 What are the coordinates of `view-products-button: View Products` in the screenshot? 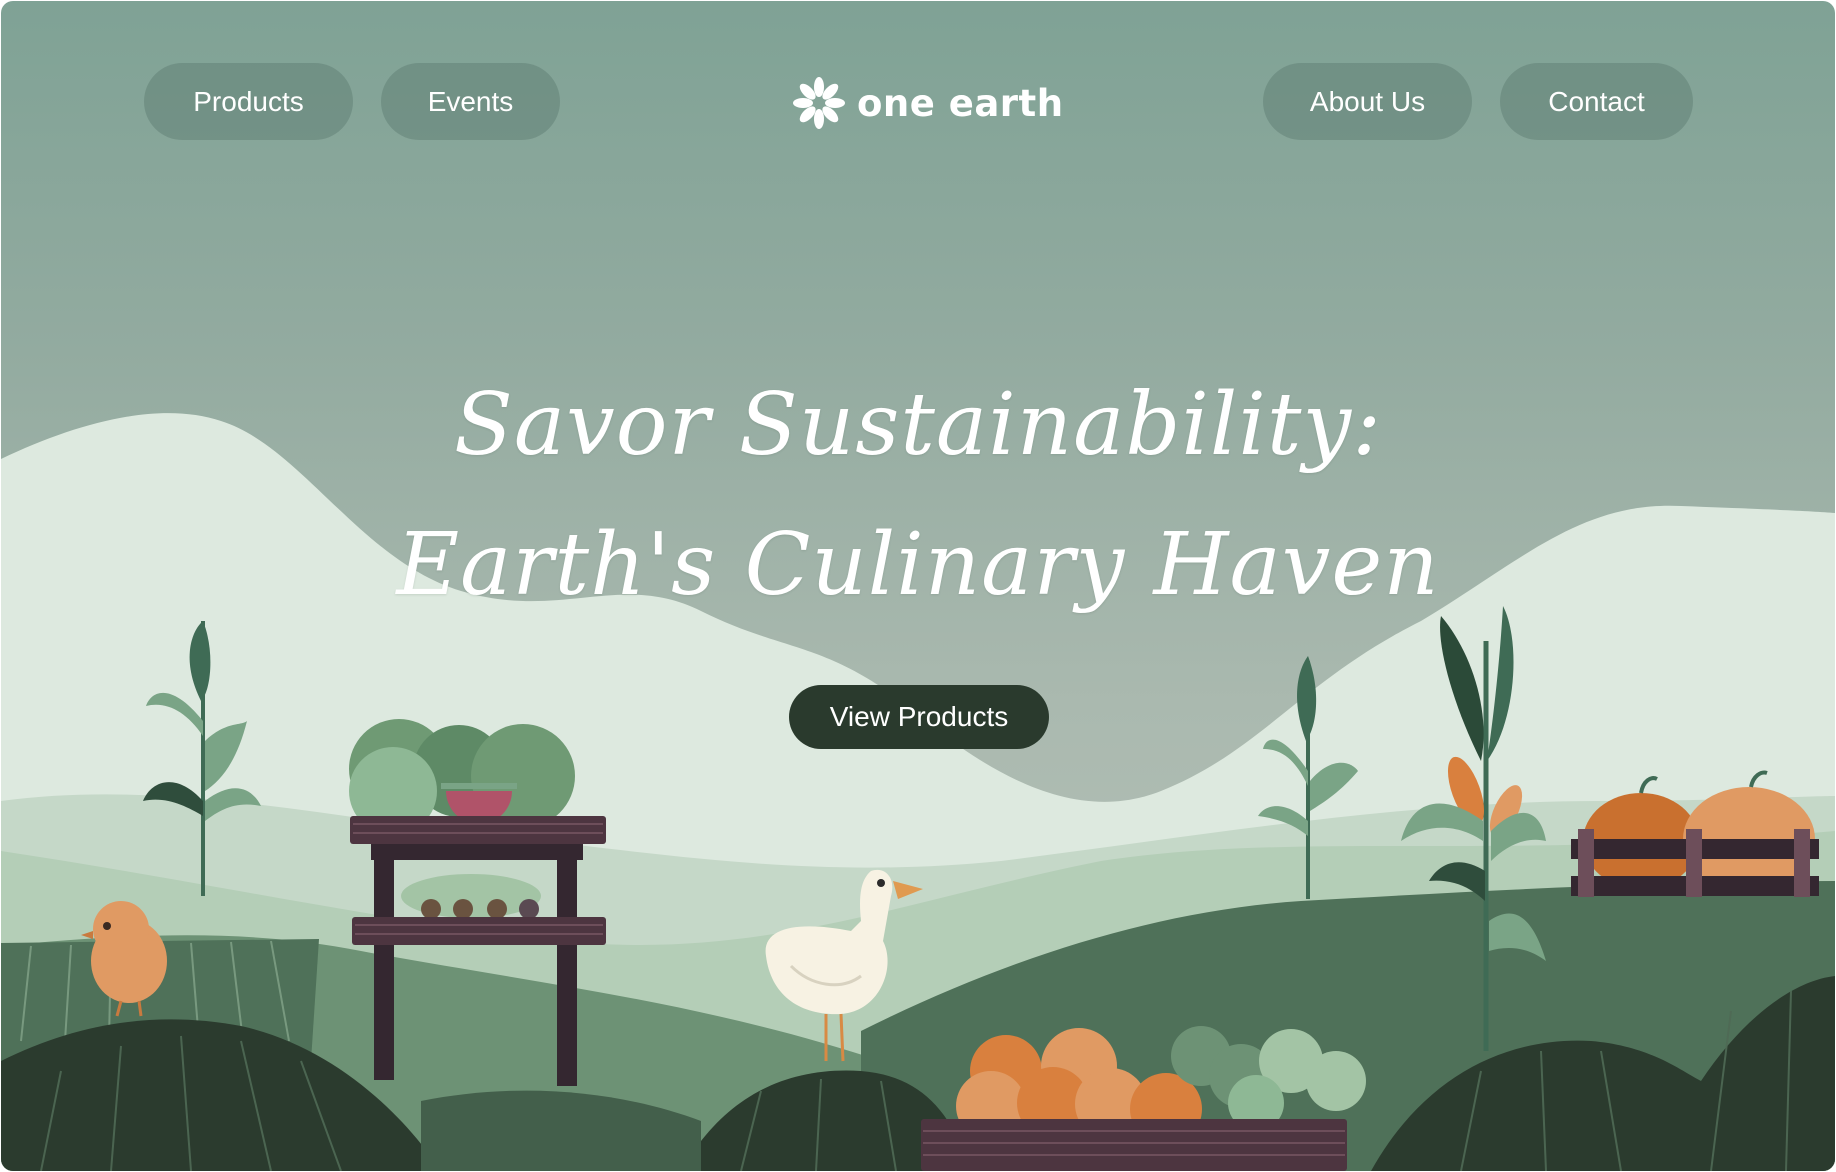 It's located at (919, 717).